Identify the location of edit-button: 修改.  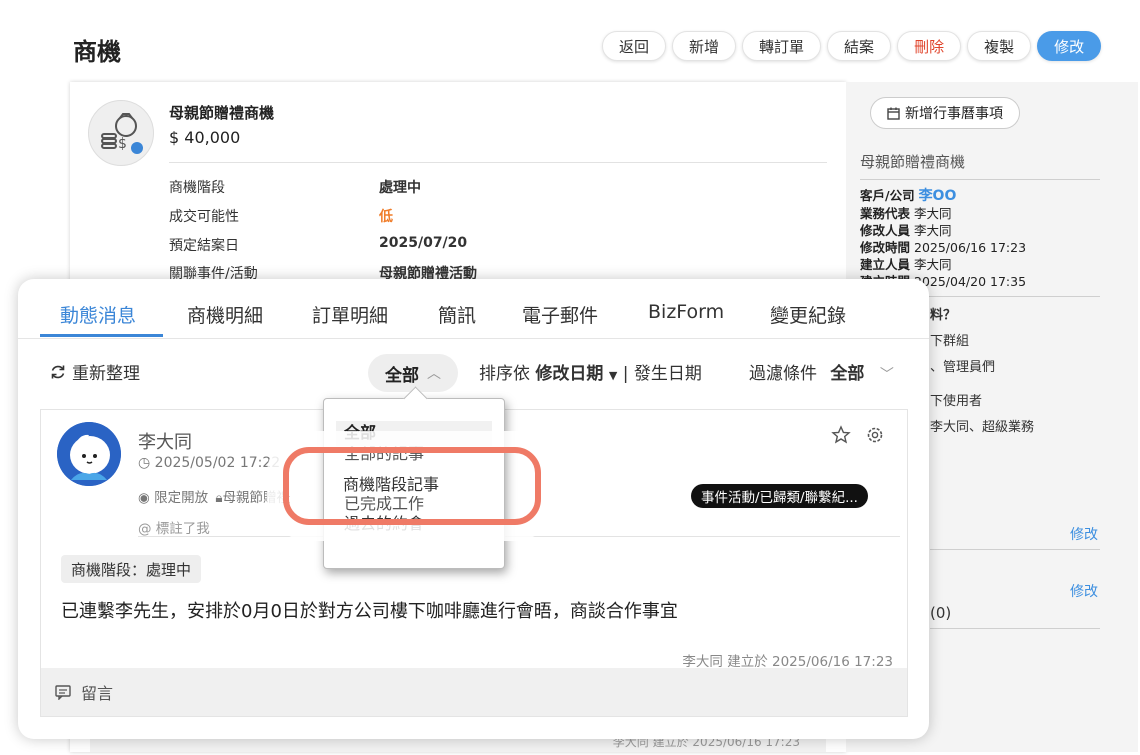
(1069, 46).